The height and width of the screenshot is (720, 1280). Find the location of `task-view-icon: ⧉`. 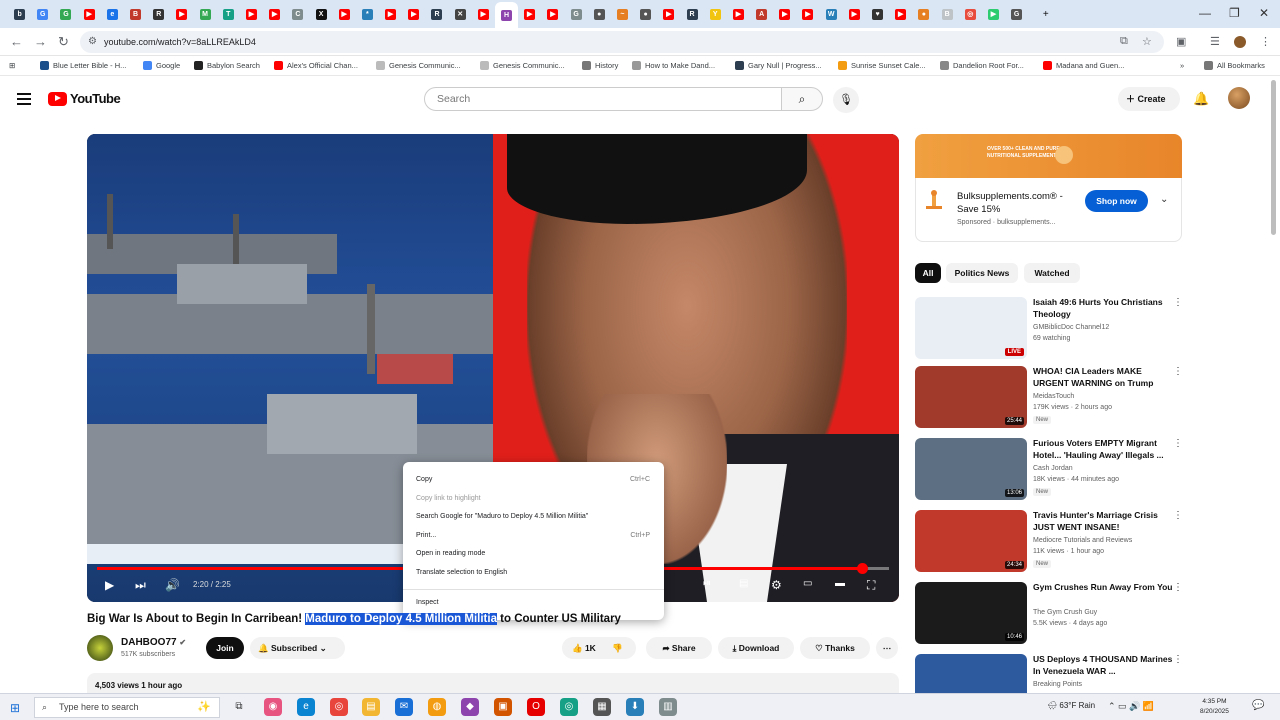

task-view-icon: ⧉ is located at coordinates (239, 707).